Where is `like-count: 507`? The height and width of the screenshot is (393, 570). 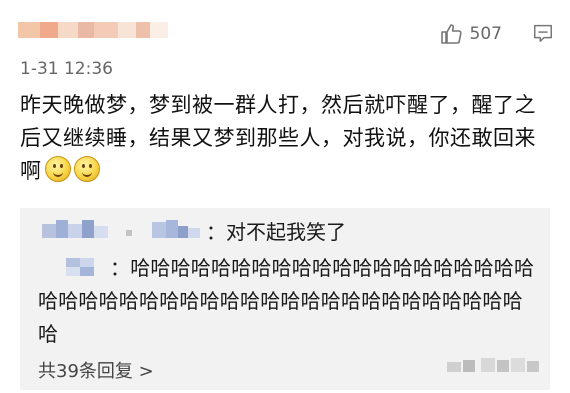
like-count: 507 is located at coordinates (485, 34).